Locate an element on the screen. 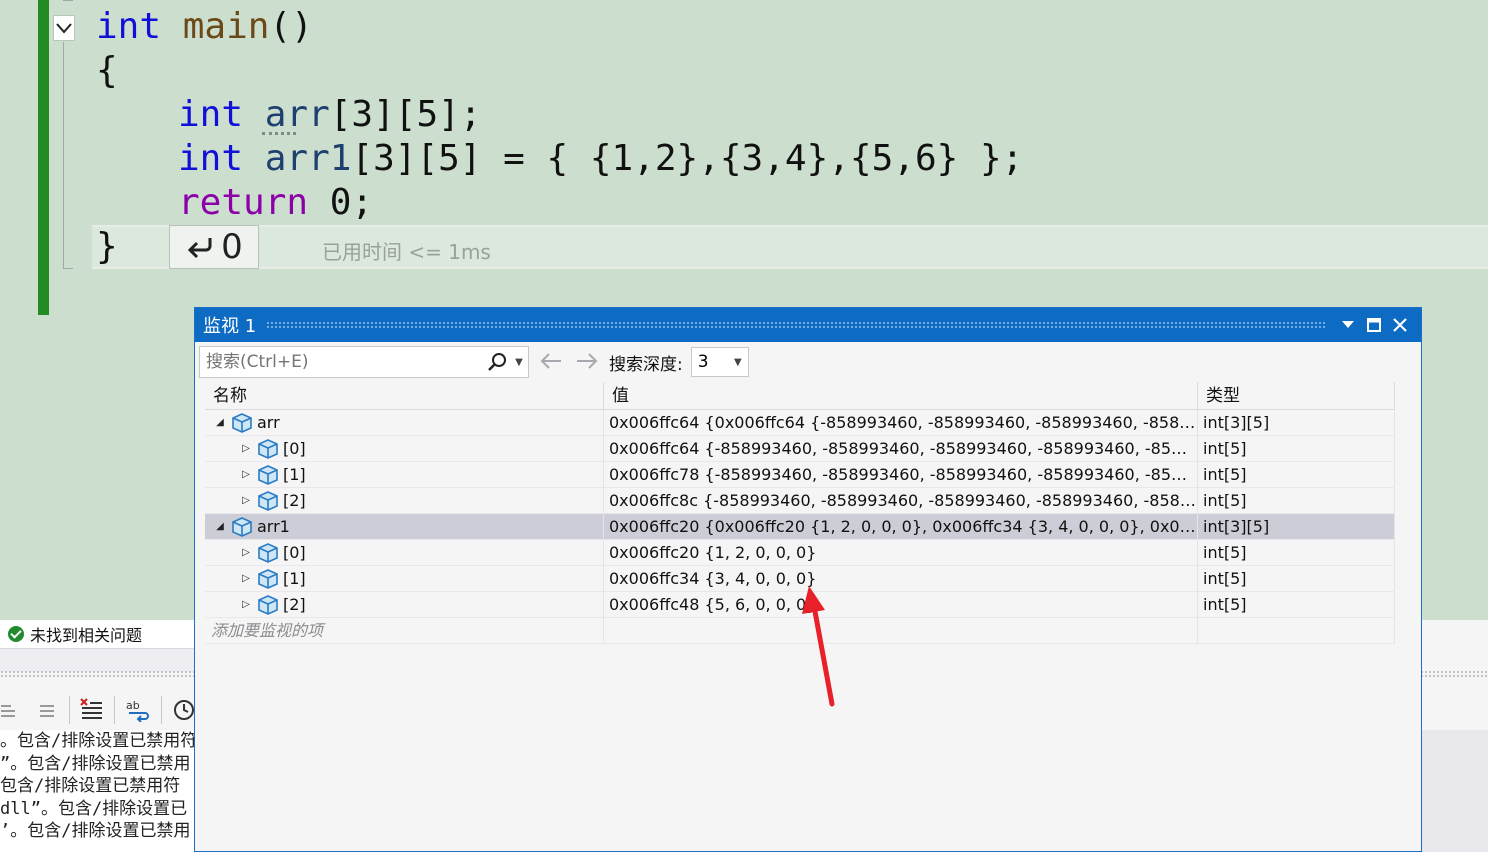  return-value: 0 is located at coordinates (232, 247).